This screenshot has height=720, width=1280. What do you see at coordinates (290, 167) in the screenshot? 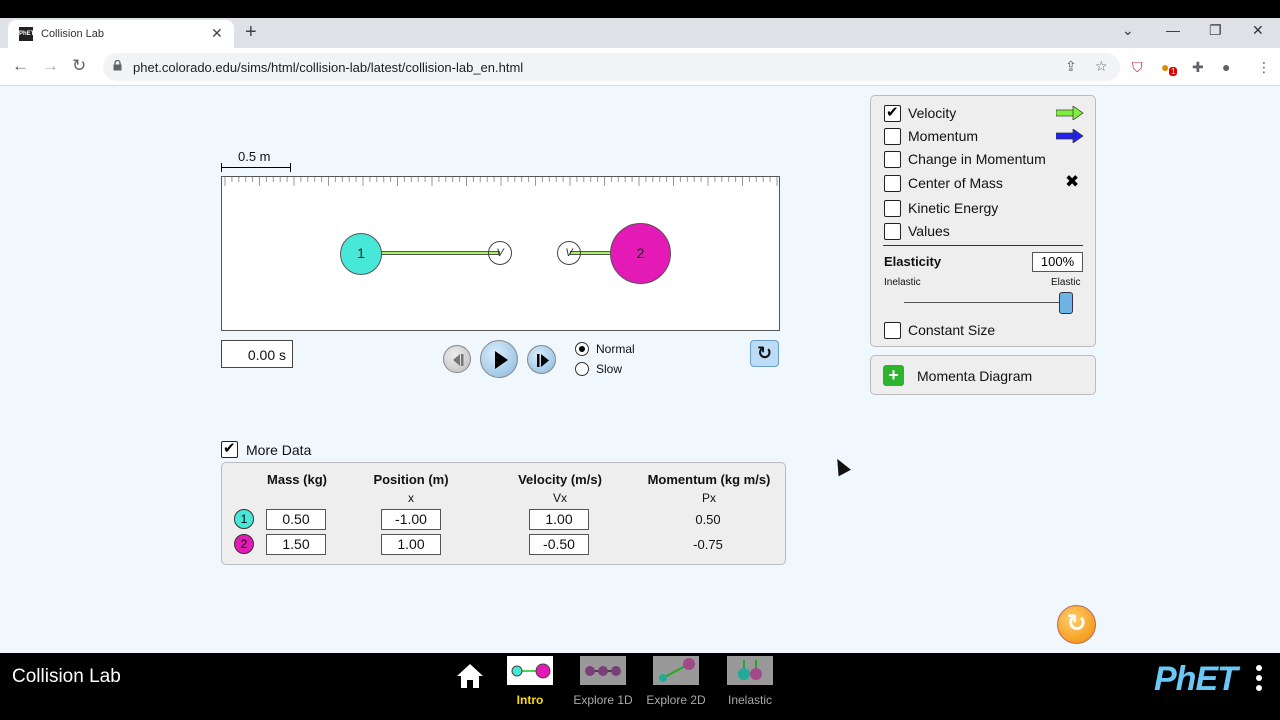
I see `scale-cap-right` at bounding box center [290, 167].